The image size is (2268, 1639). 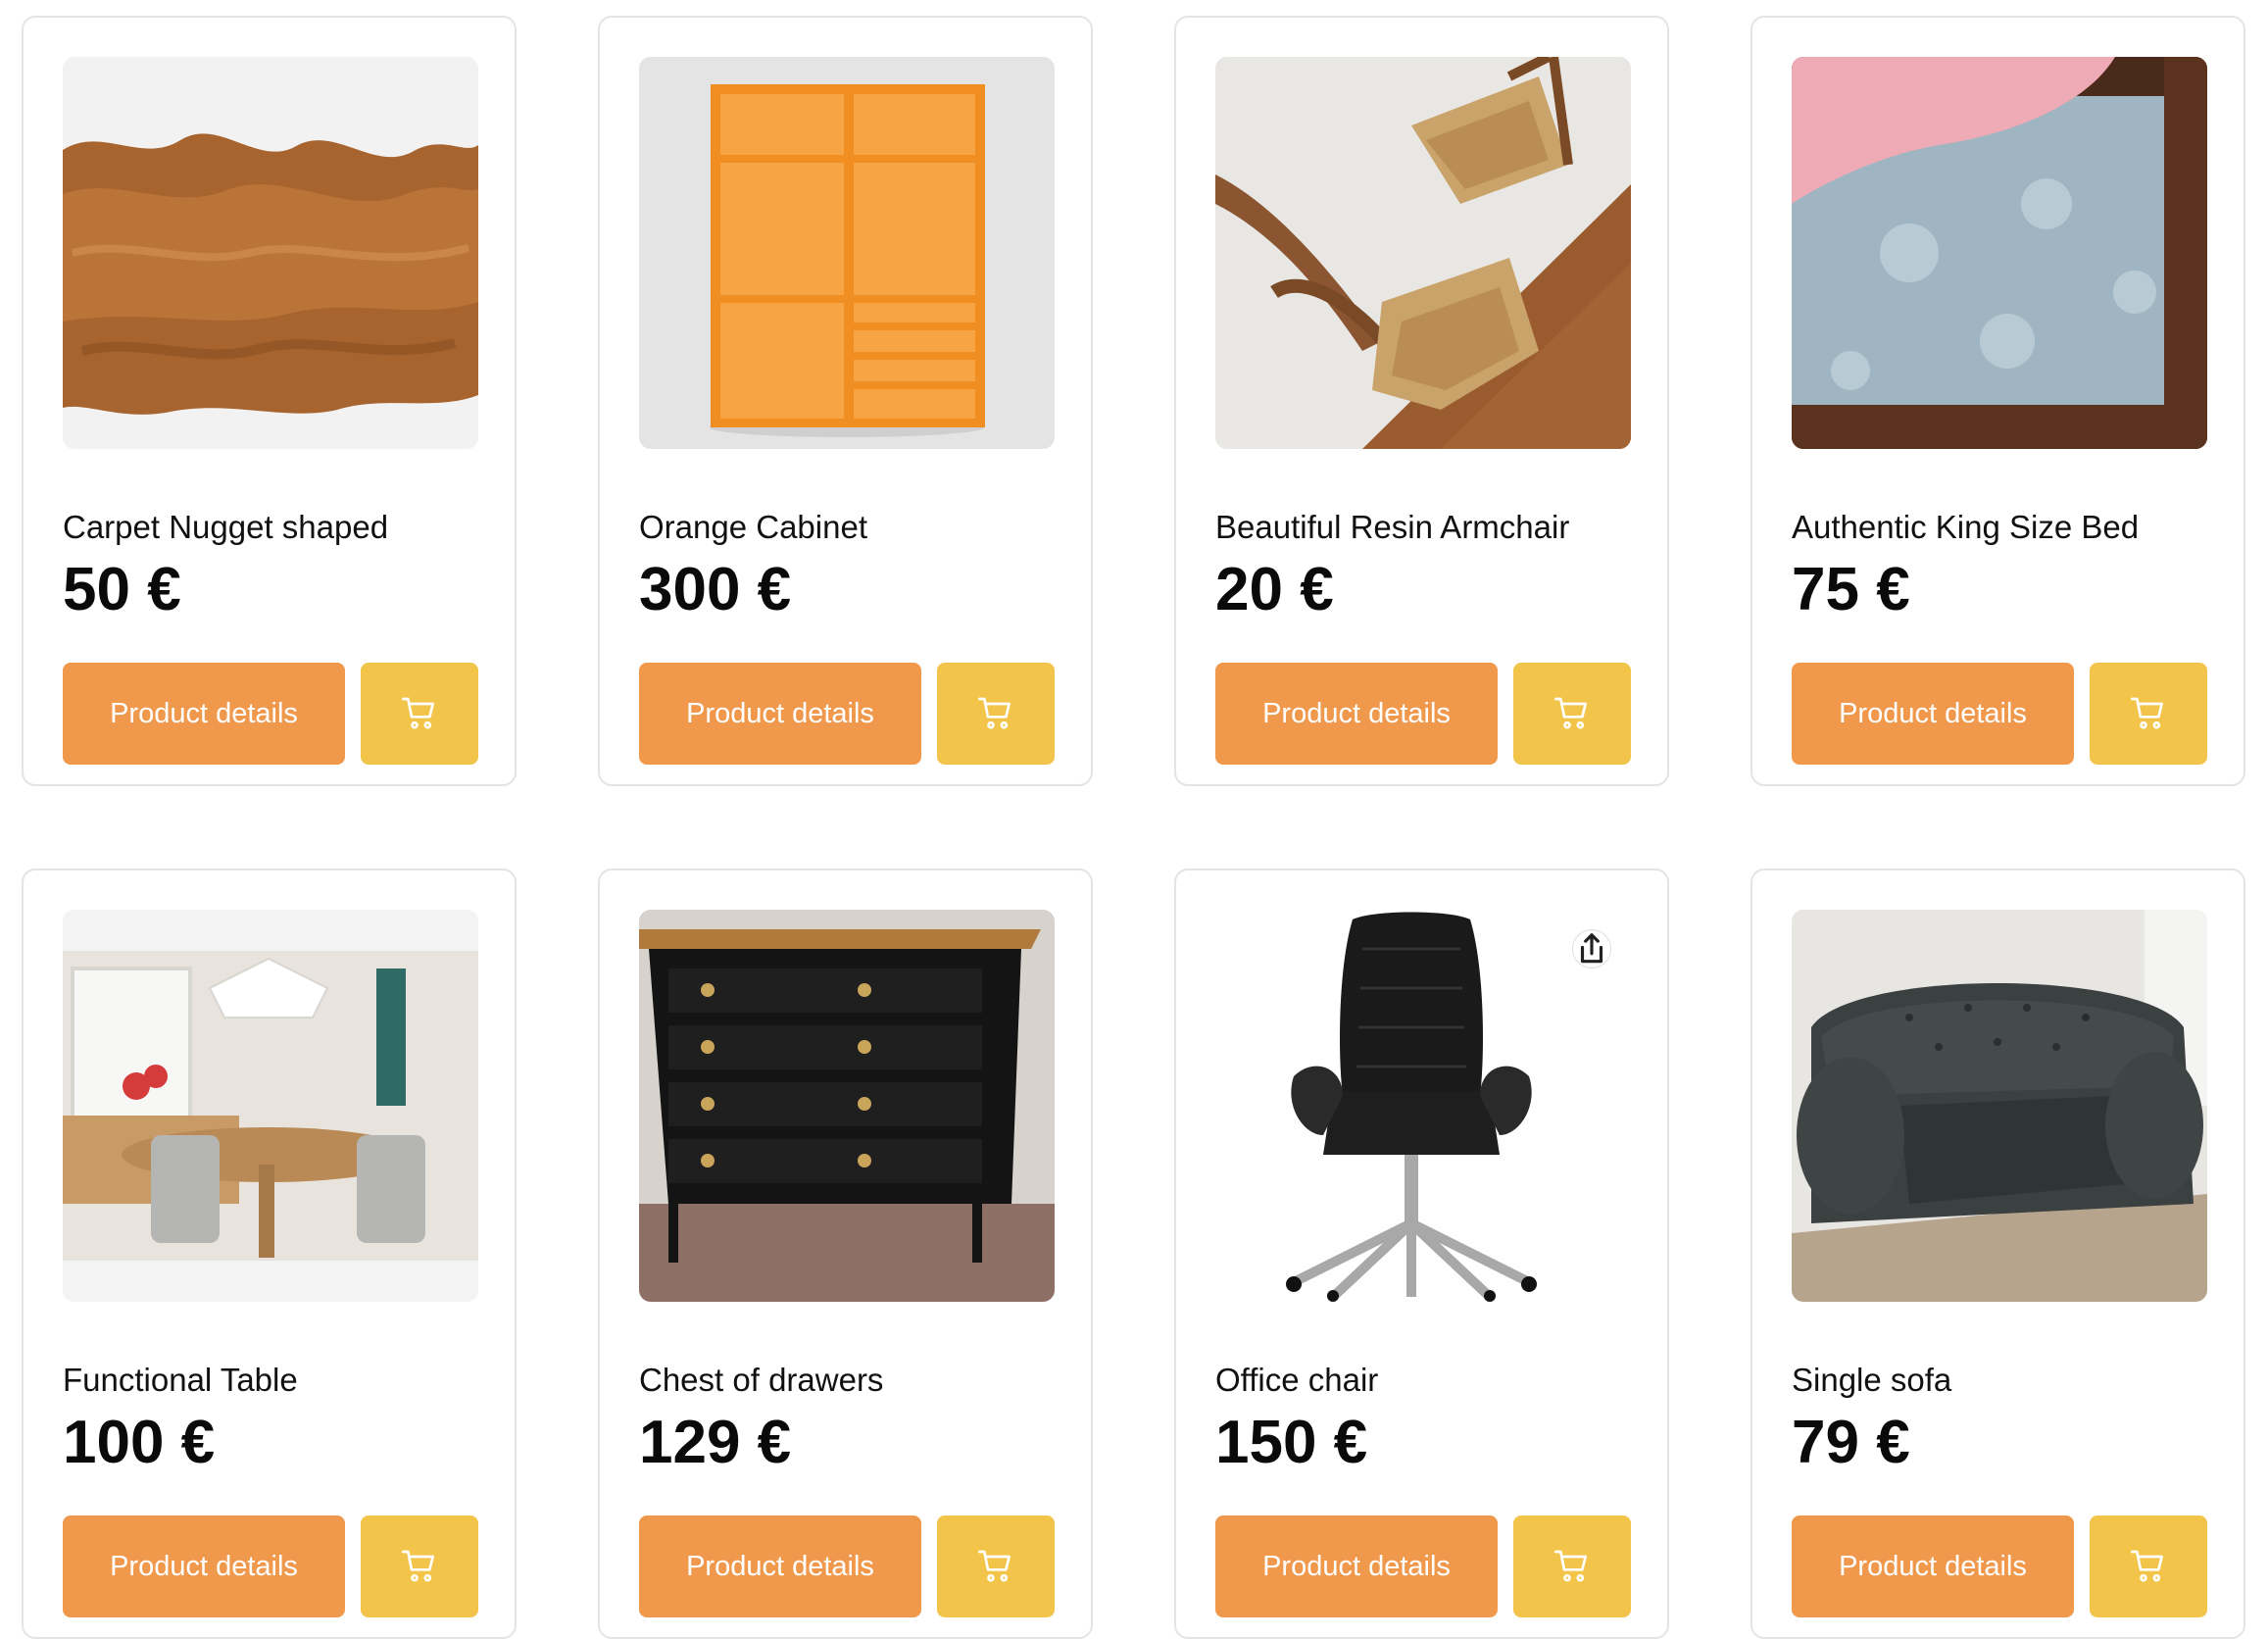 What do you see at coordinates (715, 589) in the screenshot?
I see `product-price: 300 €` at bounding box center [715, 589].